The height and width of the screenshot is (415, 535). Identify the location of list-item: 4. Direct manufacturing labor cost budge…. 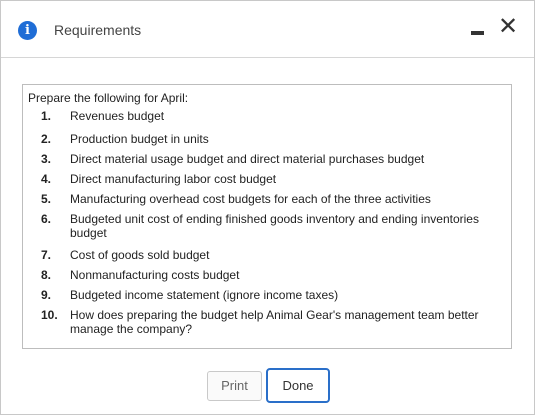
(267, 182).